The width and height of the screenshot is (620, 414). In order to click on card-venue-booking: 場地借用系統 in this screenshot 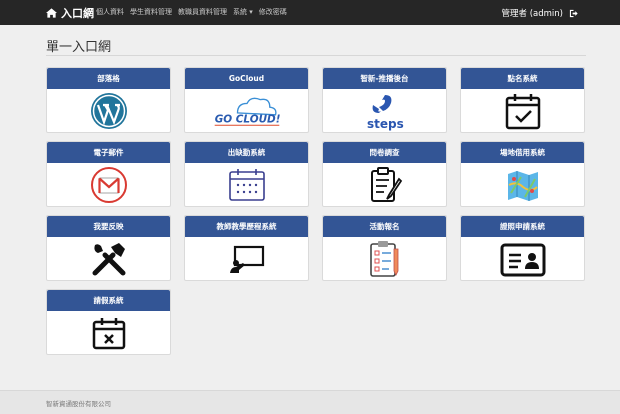, I will do `click(522, 174)`.